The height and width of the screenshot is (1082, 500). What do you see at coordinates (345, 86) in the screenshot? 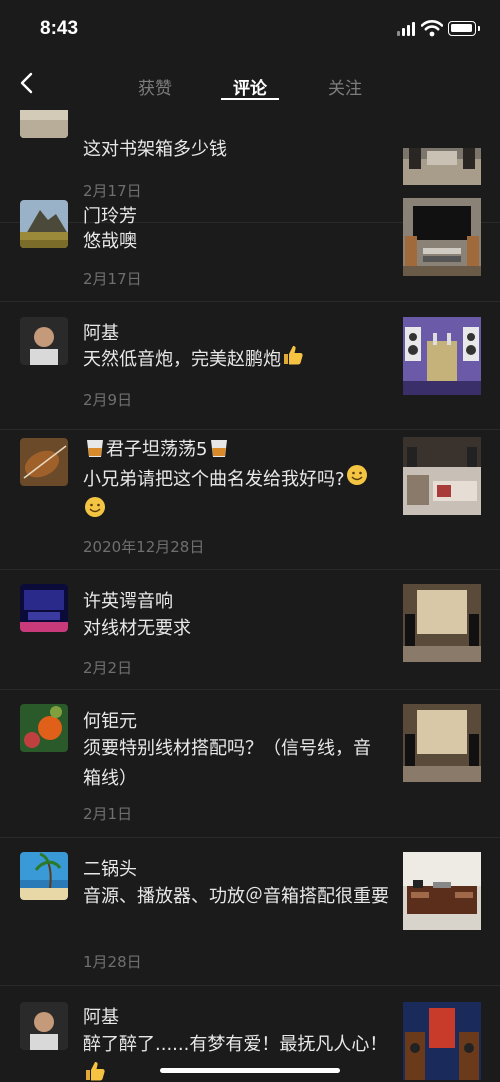
I see `tab-follows: 关注` at bounding box center [345, 86].